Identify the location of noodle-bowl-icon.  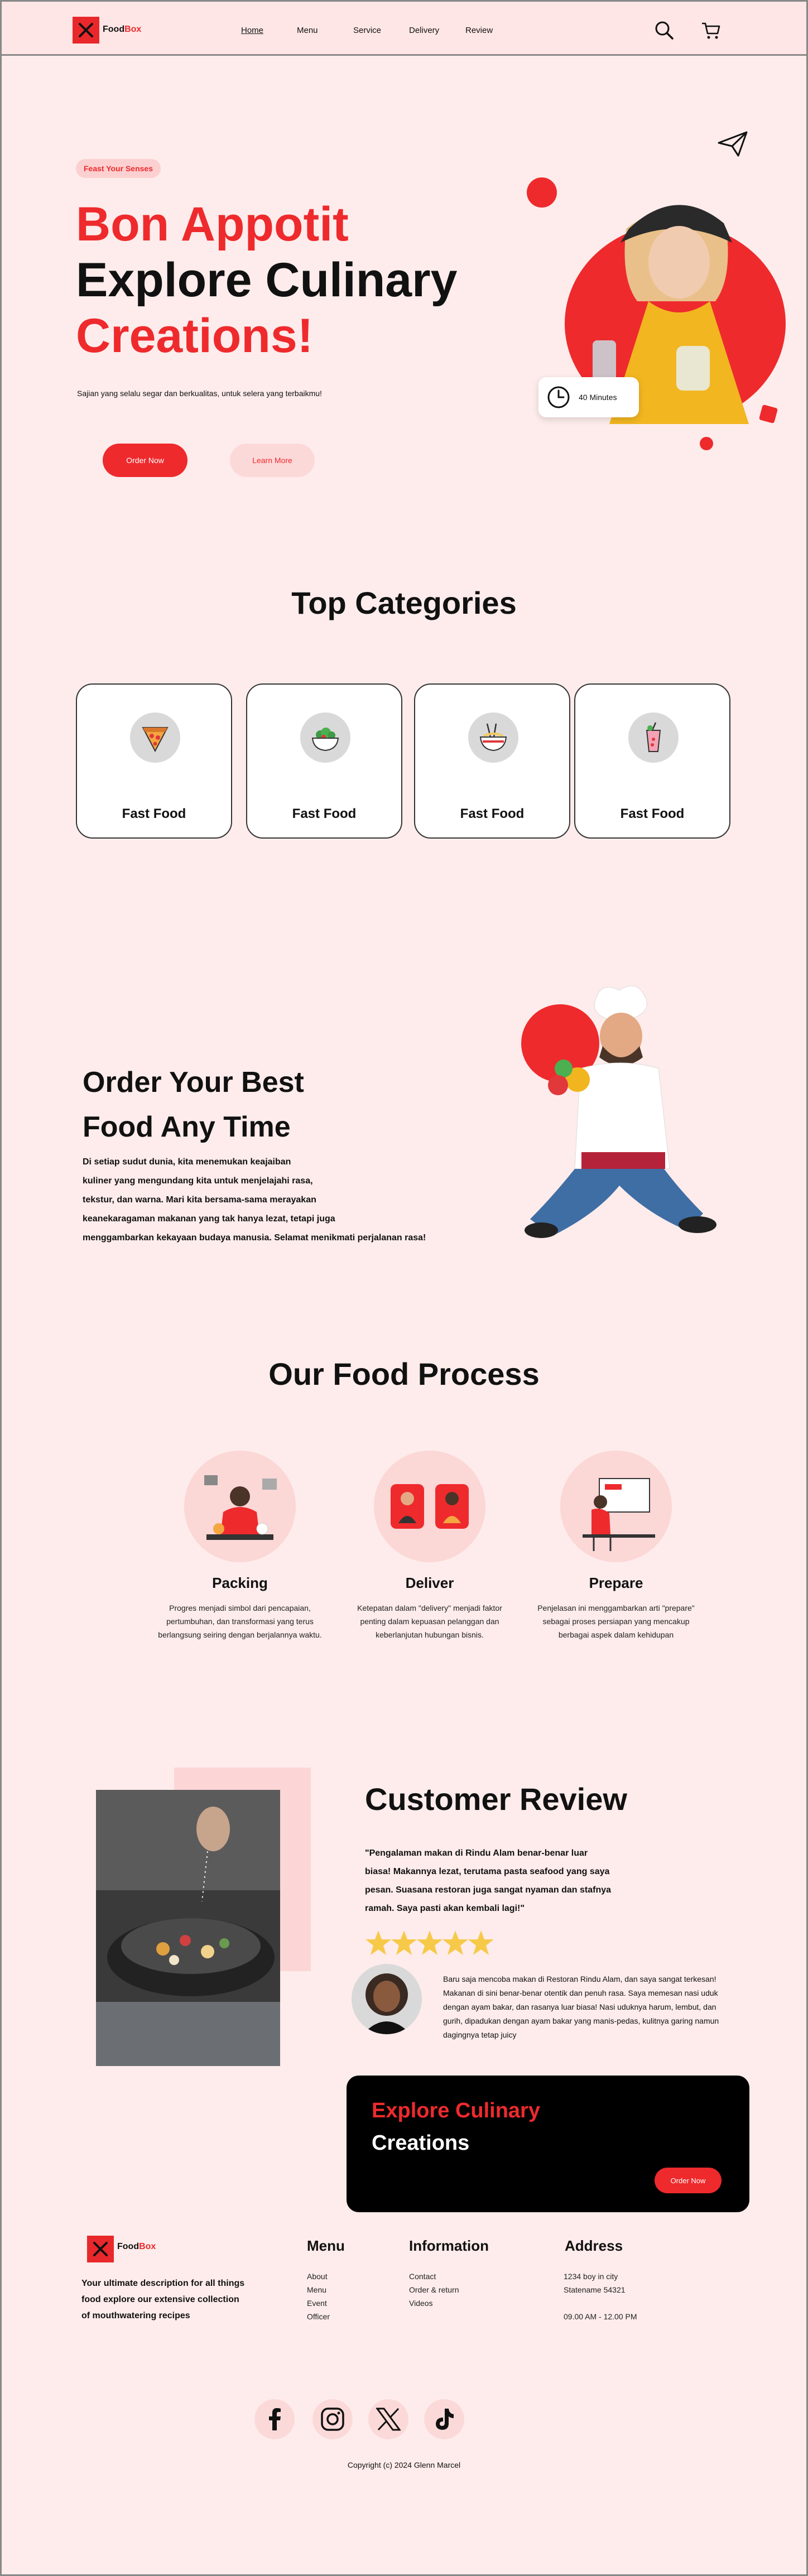
(493, 738).